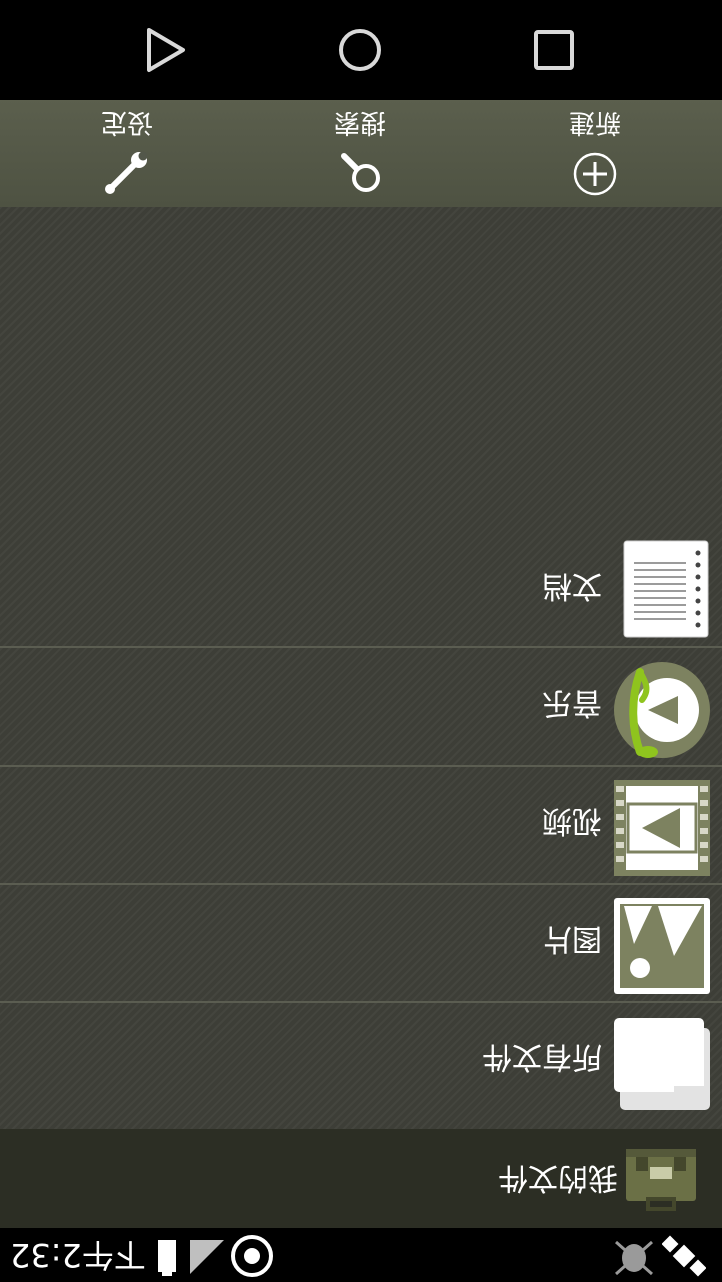 This screenshot has width=722, height=1282. I want to click on wrench-icon, so click(126, 172).